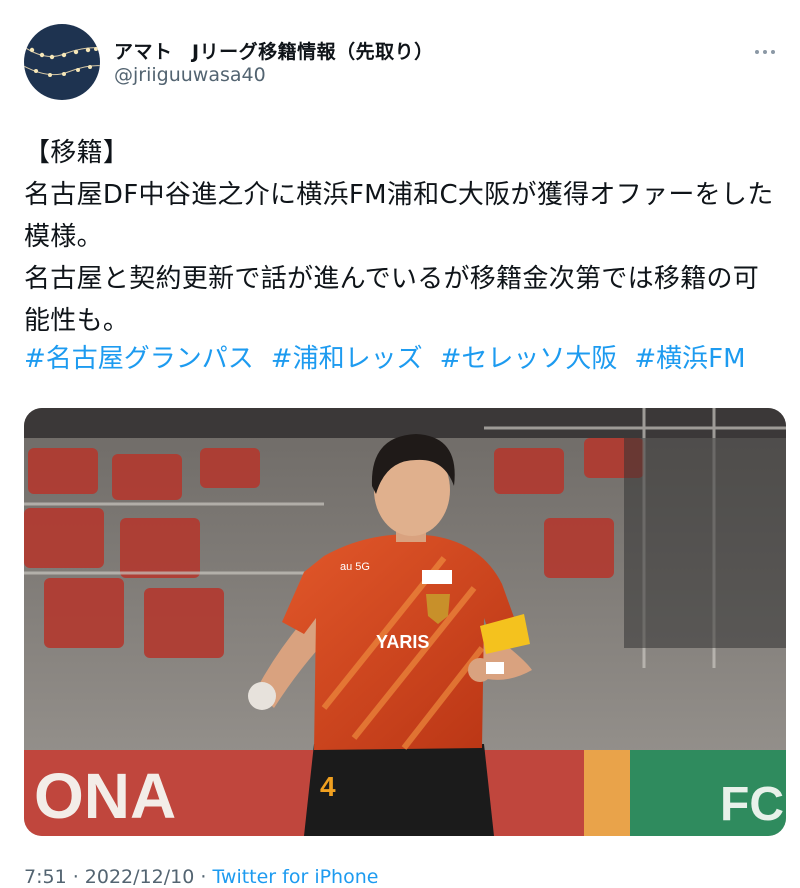  Describe the element at coordinates (689, 359) in the screenshot. I see `hashtag-link: #横浜FM` at that location.